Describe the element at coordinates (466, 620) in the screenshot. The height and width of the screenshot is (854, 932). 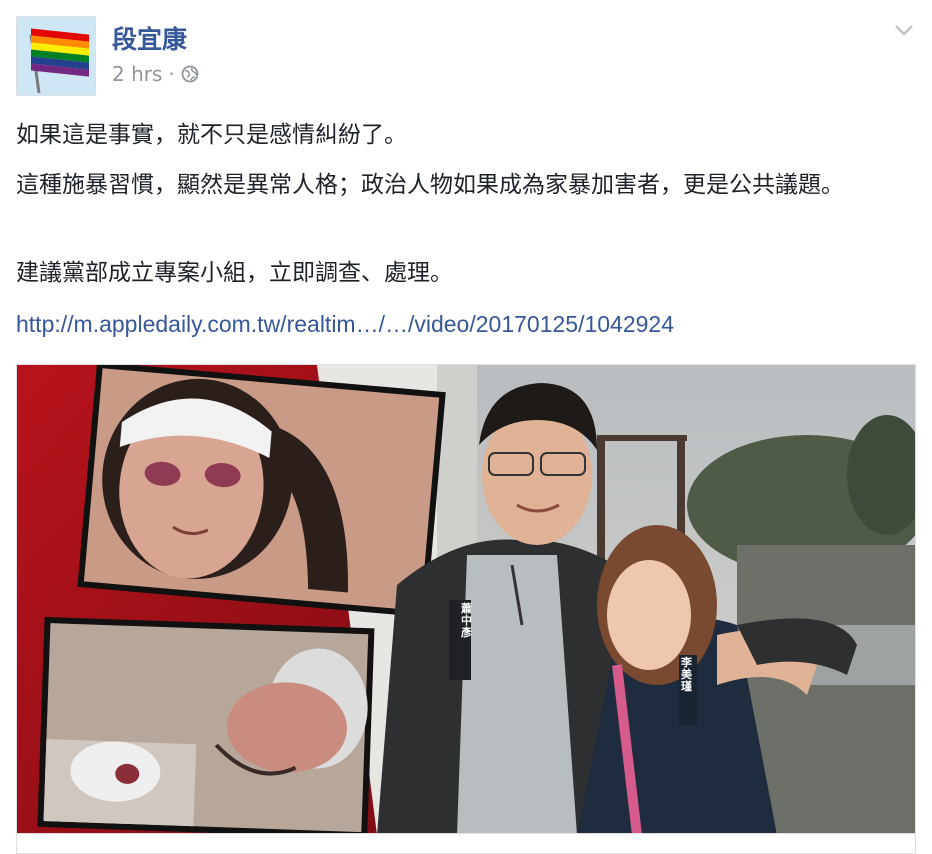
I see `name-tag-man: 蕭中彥` at that location.